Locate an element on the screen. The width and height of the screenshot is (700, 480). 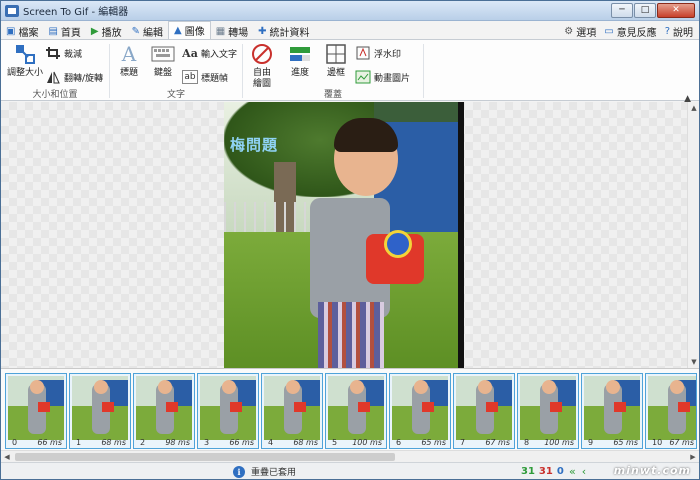
film-icon: ▦ is located at coordinates (220, 31).